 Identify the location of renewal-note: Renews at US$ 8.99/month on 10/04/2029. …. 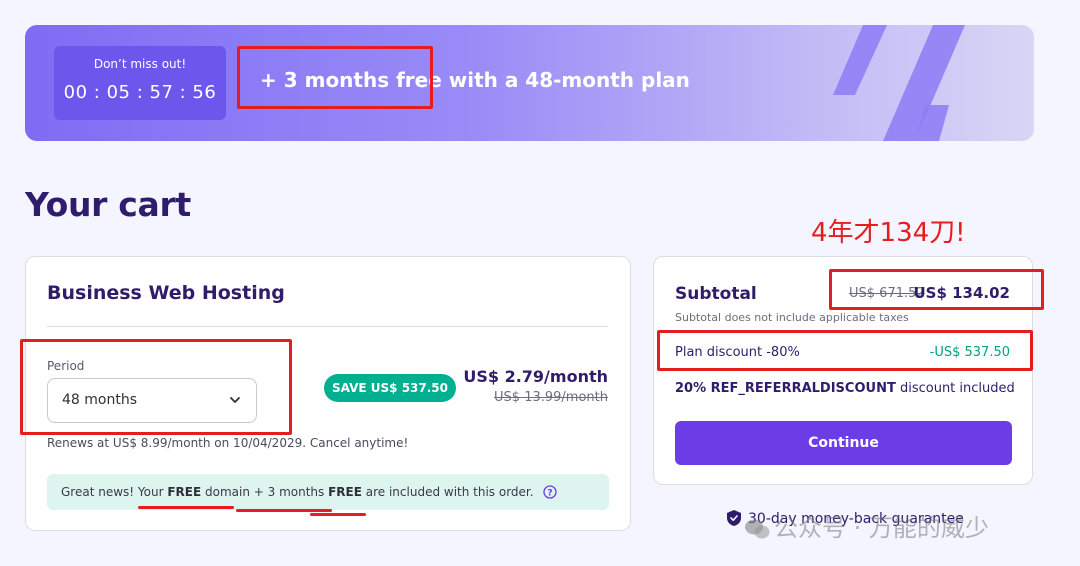
(228, 443).